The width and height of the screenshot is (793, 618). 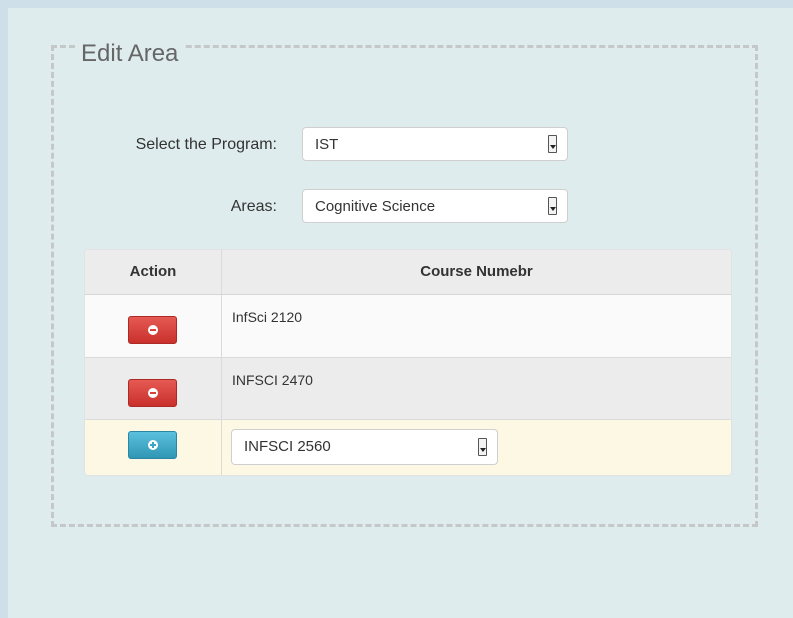 What do you see at coordinates (253, 206) in the screenshot?
I see `areas-label: Areas:` at bounding box center [253, 206].